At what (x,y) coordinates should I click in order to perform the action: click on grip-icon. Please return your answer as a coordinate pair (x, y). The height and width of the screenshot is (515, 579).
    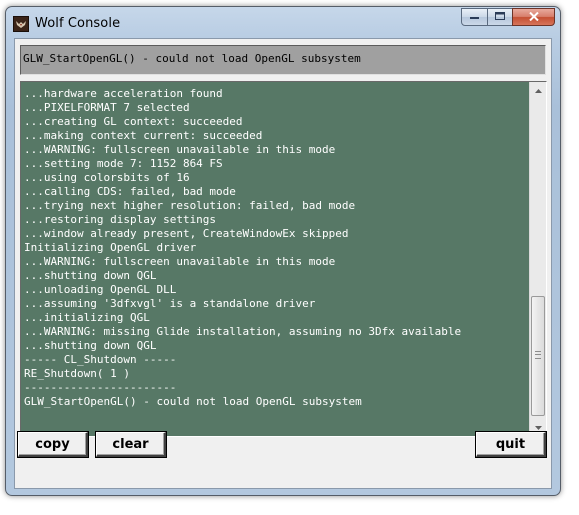
    Looking at the image, I should click on (538, 355).